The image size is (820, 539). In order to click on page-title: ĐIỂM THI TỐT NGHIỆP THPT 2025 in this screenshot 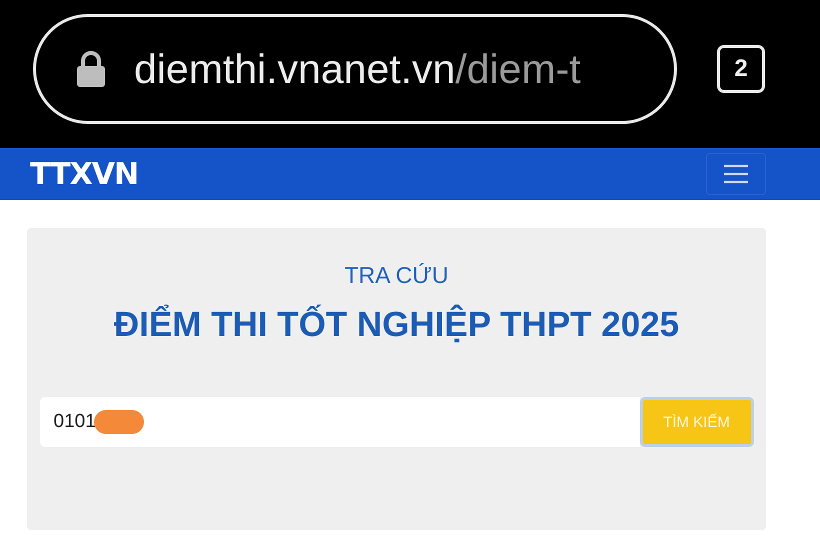, I will do `click(397, 325)`.